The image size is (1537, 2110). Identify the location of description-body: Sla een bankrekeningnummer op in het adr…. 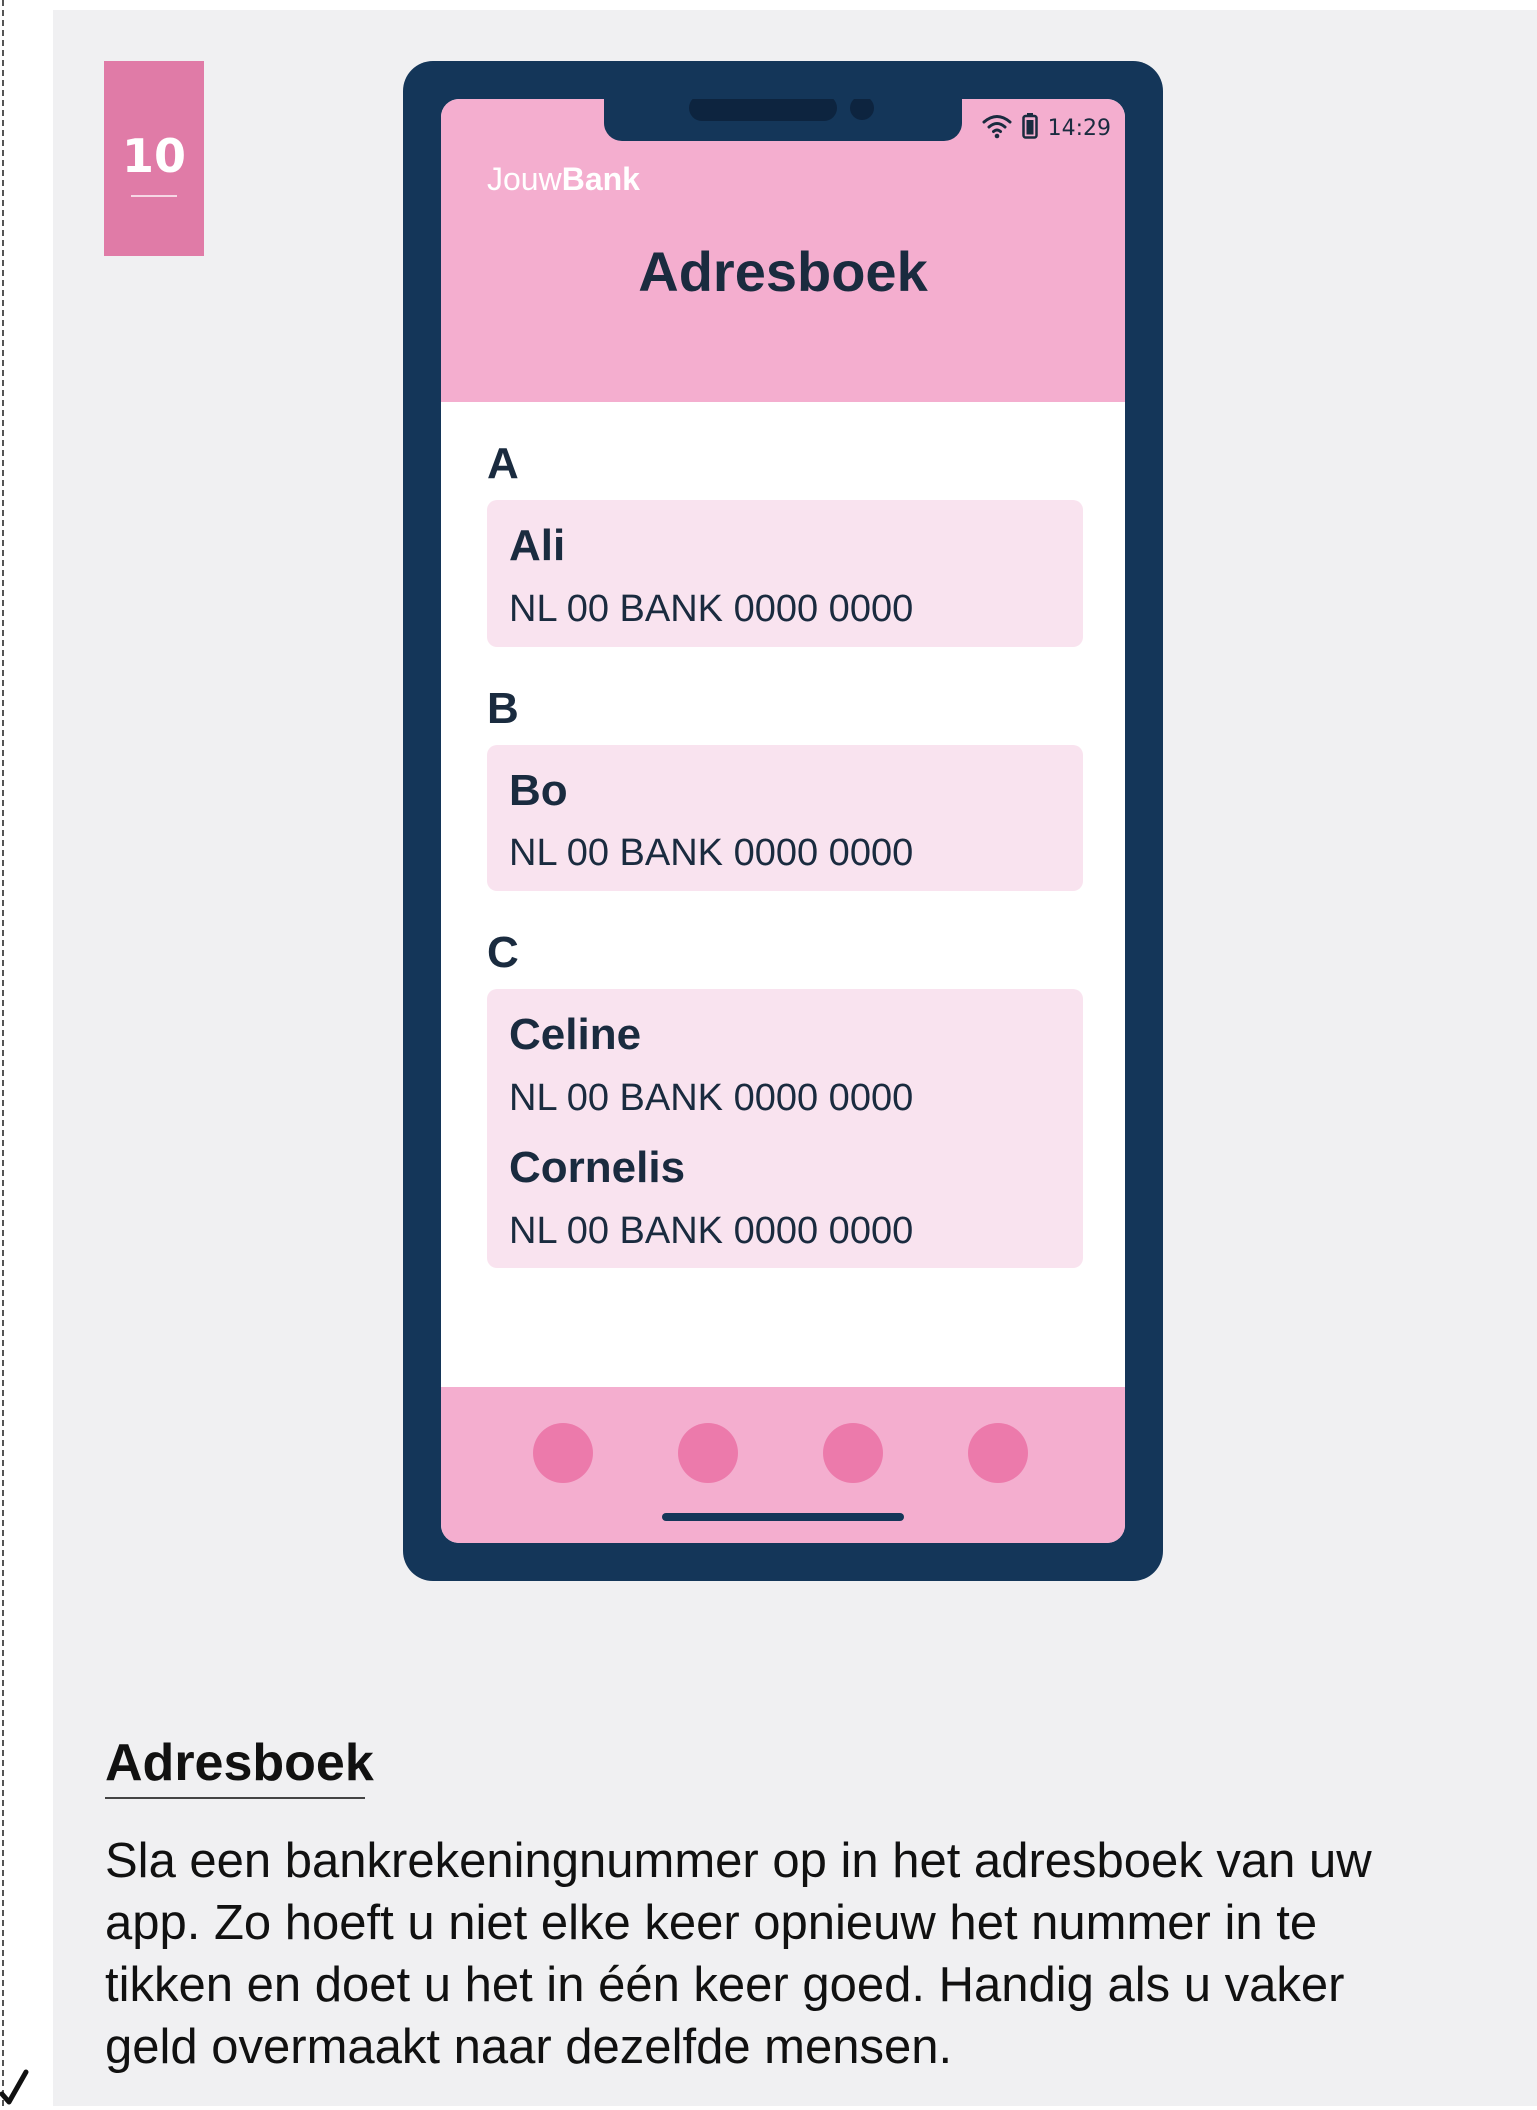
(738, 1954).